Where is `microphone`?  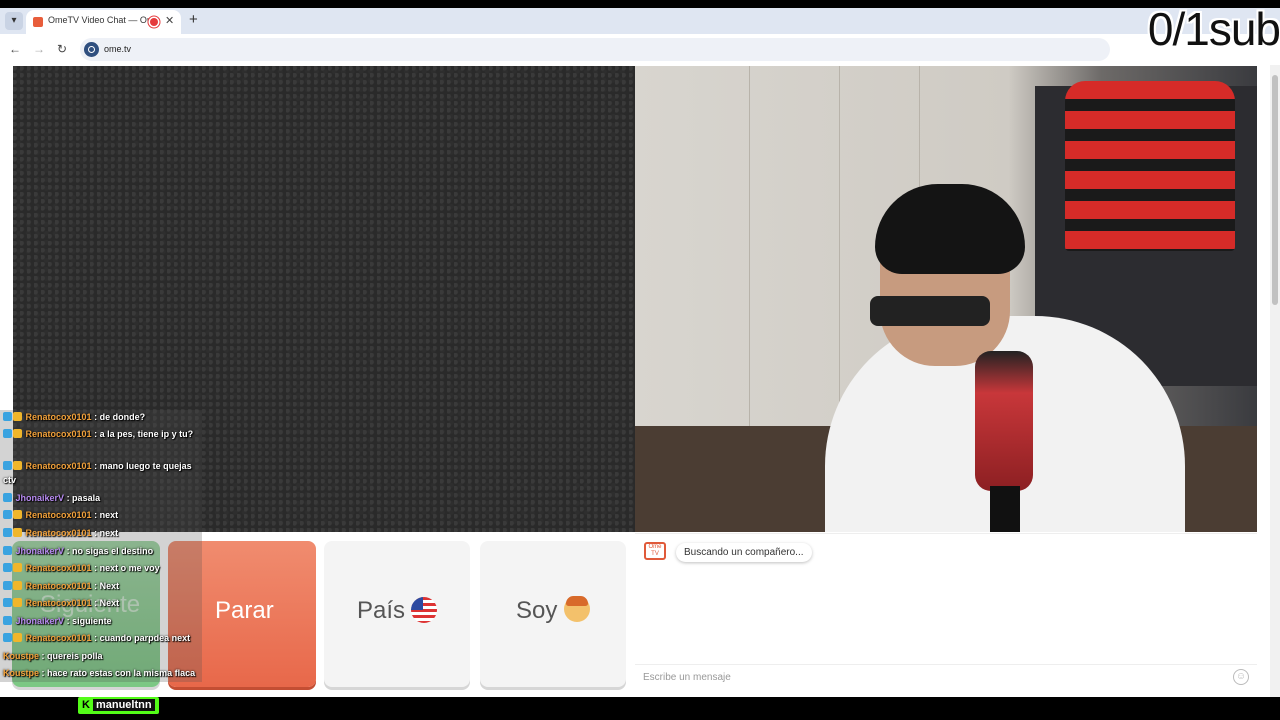
microphone is located at coordinates (1004, 421).